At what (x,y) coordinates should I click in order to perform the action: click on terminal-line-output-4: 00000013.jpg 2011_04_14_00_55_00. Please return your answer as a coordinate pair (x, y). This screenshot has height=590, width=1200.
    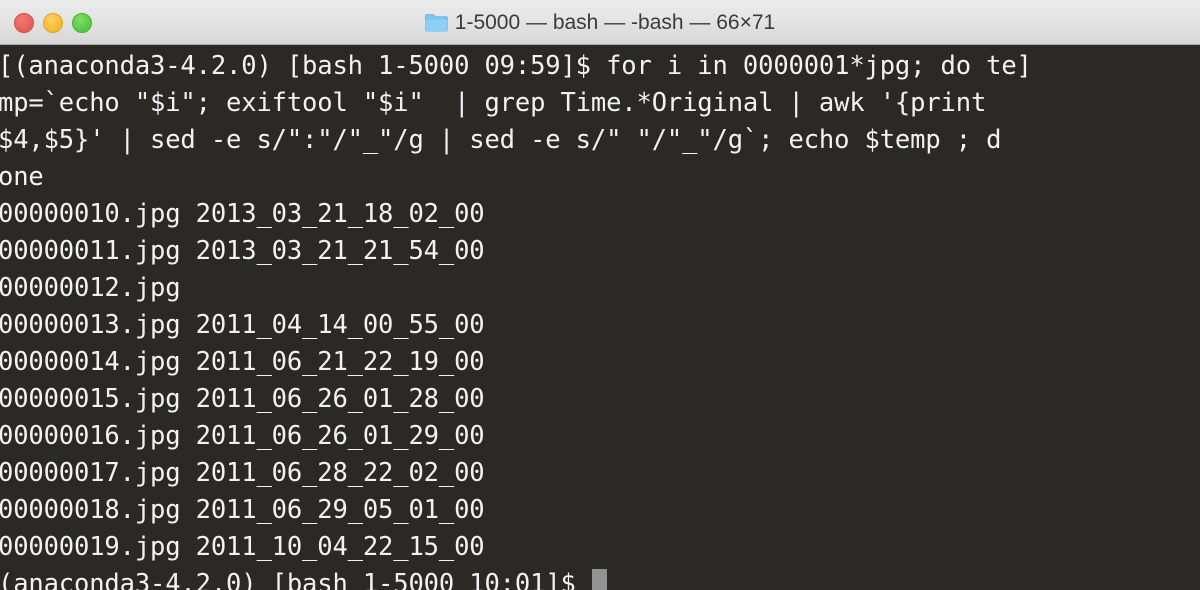
    Looking at the image, I should click on (242, 325).